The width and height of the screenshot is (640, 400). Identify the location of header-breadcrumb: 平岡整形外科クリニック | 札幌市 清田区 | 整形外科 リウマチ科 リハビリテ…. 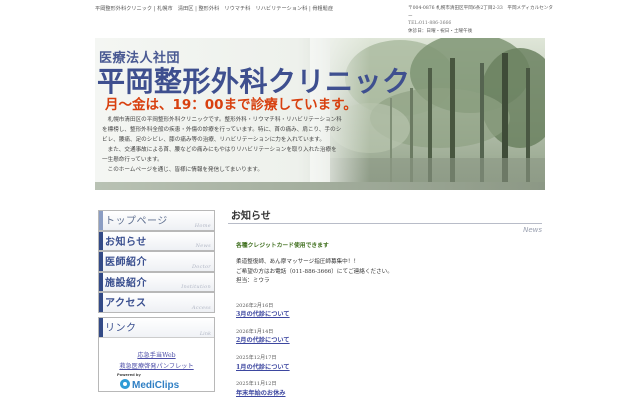
(214, 9).